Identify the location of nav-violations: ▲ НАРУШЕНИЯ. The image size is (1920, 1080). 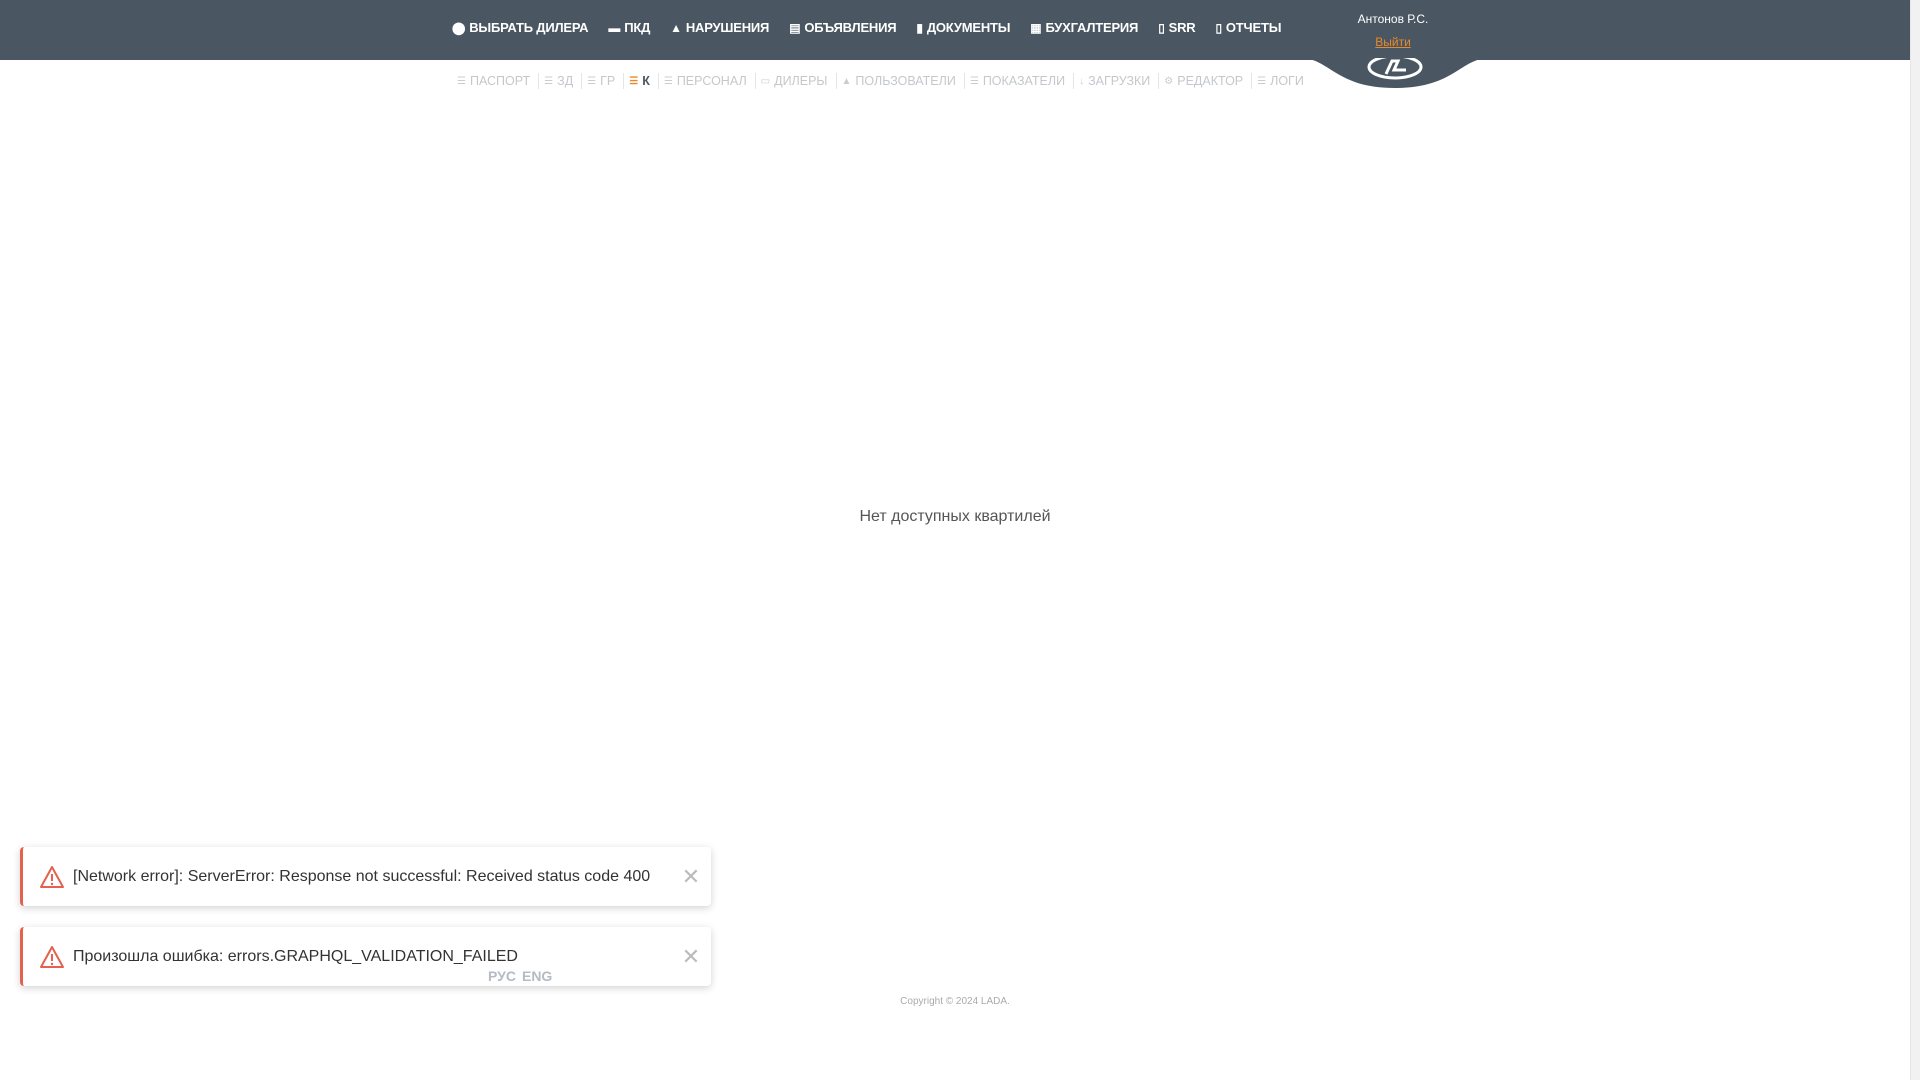
(719, 27).